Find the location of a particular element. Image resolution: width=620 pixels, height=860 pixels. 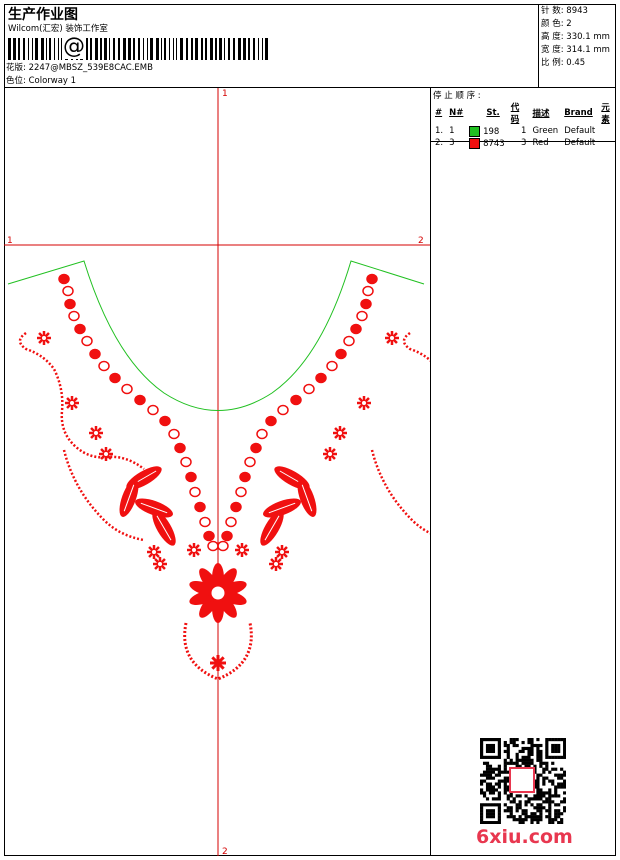

colorway-value: Colorway 1 is located at coordinates (52, 81).